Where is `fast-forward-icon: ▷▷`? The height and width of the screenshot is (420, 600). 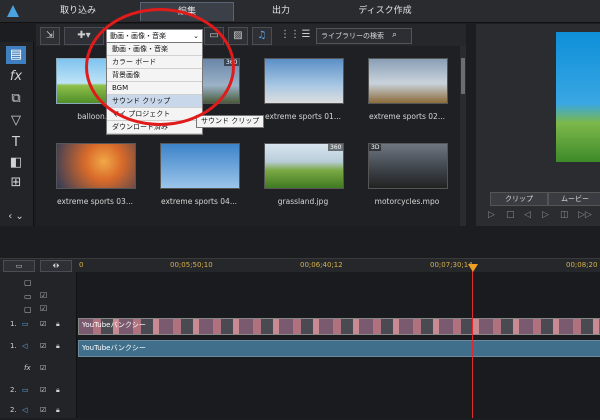
fast-forward-icon: ▷▷ is located at coordinates (585, 215).